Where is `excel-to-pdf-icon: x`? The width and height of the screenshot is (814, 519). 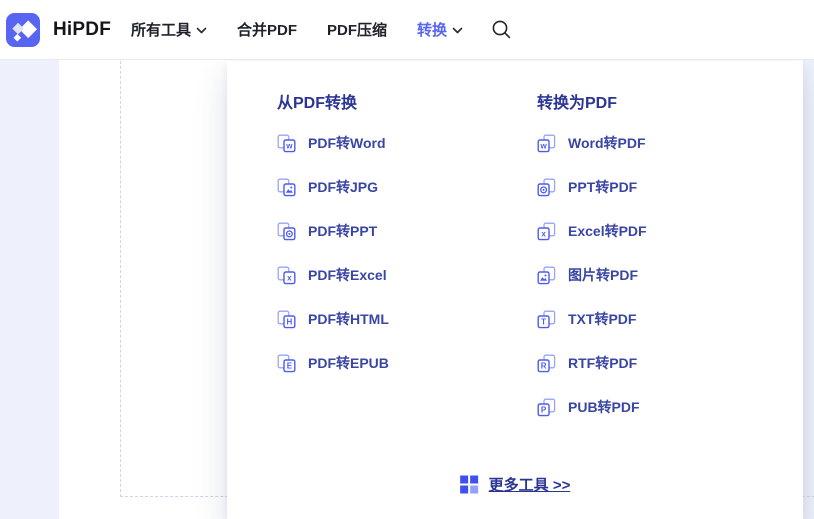
excel-to-pdf-icon: x is located at coordinates (546, 231).